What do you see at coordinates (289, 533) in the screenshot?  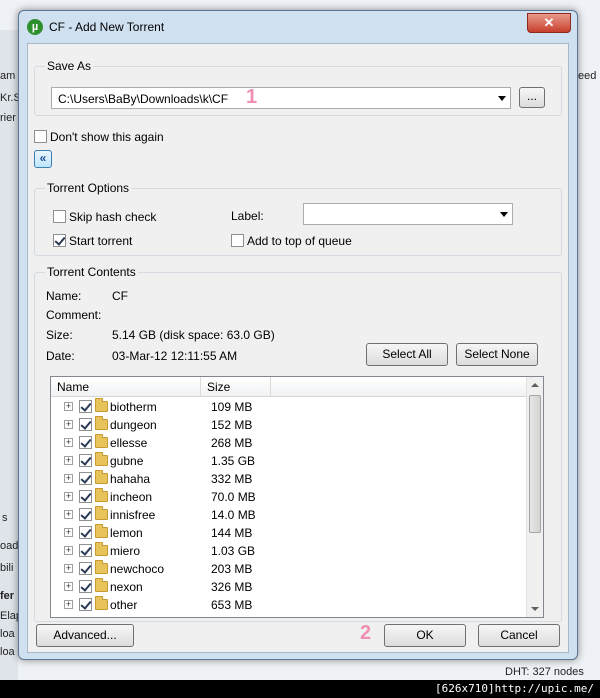 I see `file-row: + lemon 144 MB` at bounding box center [289, 533].